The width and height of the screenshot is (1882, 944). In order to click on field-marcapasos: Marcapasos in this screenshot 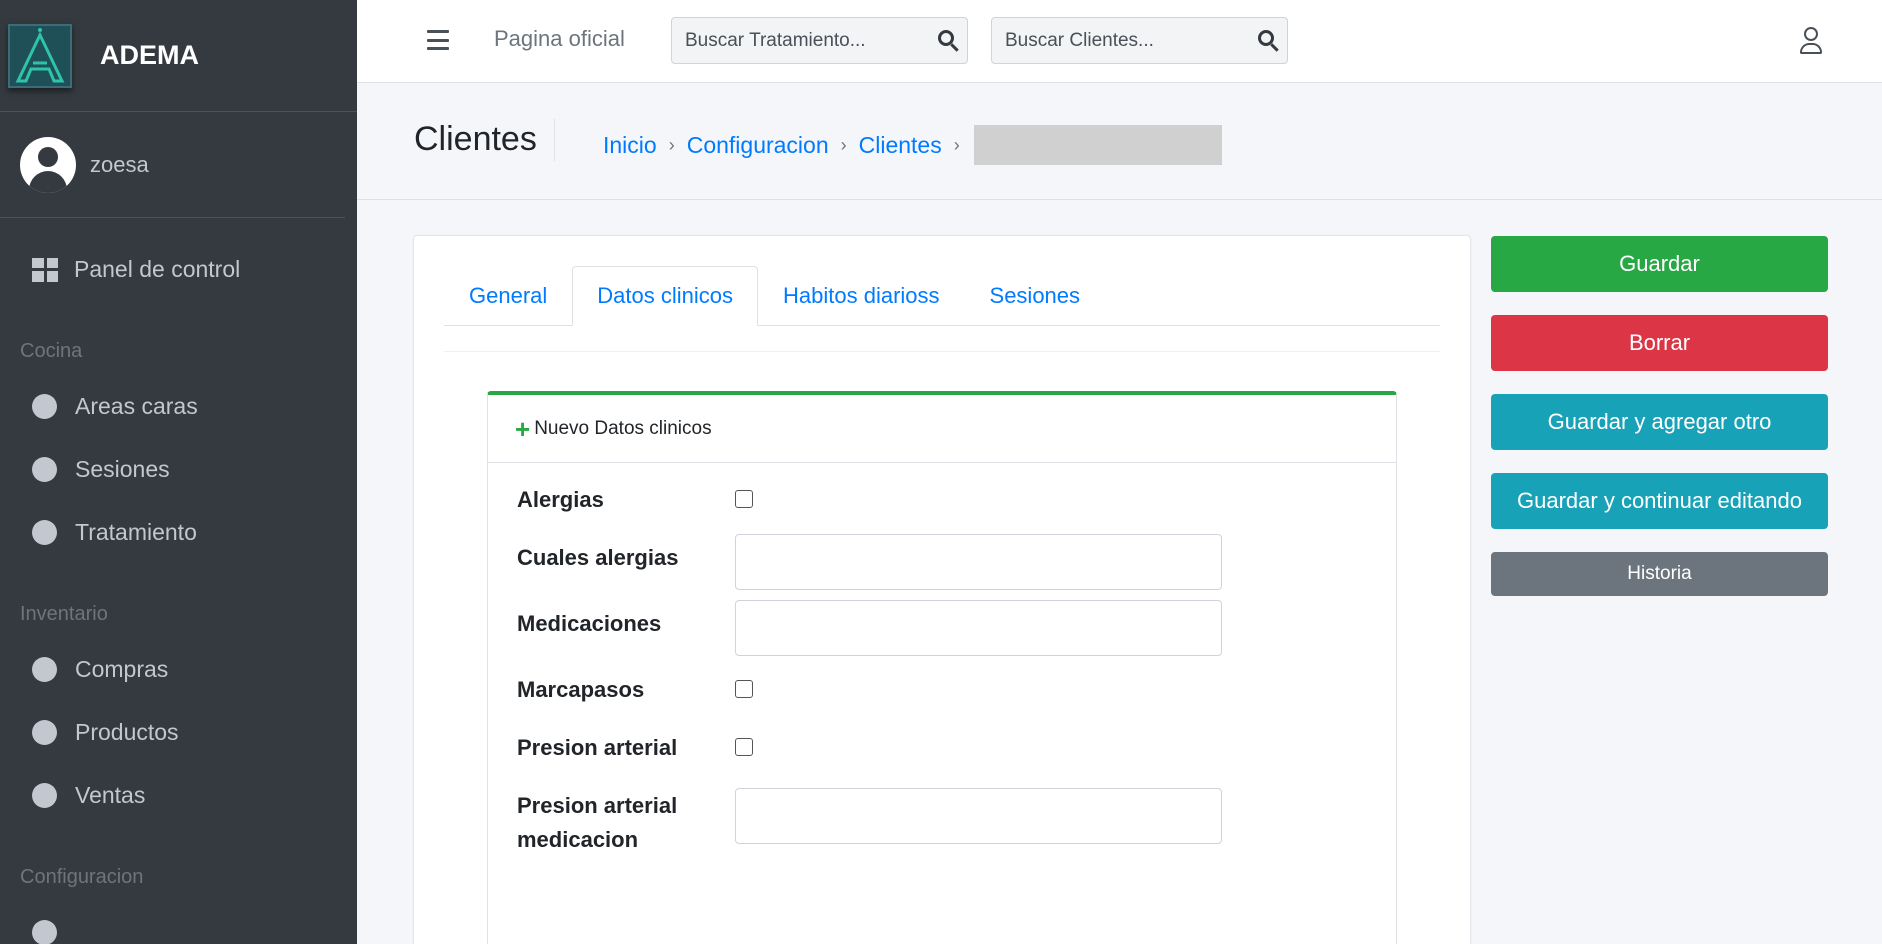, I will do `click(635, 690)`.